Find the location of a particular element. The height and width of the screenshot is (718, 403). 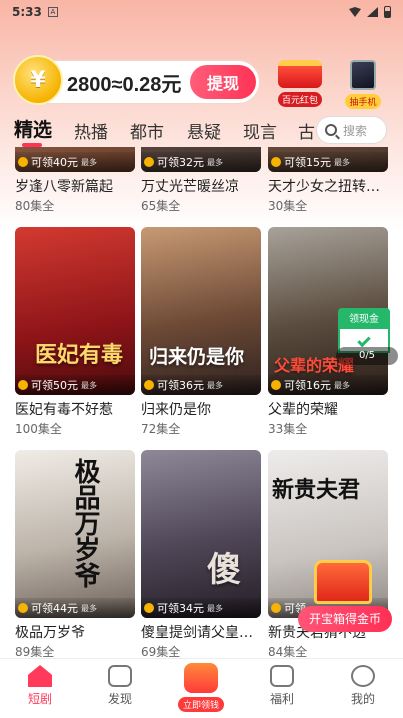

notification-a-icon: A is located at coordinates (52, 12).